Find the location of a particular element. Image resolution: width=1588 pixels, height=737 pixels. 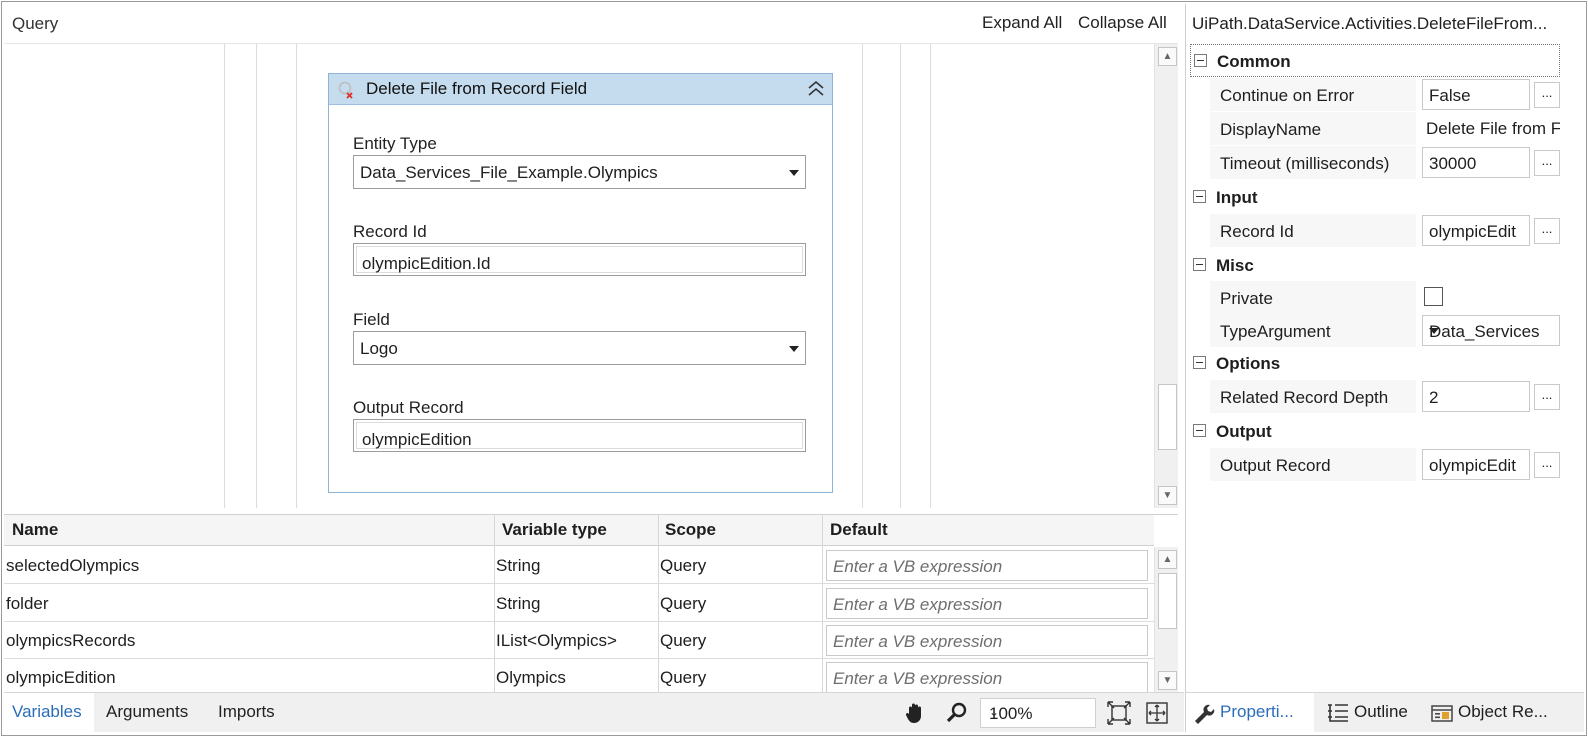

prop-row-type-argument: TypeArgument Data_Services is located at coordinates (1385, 330).